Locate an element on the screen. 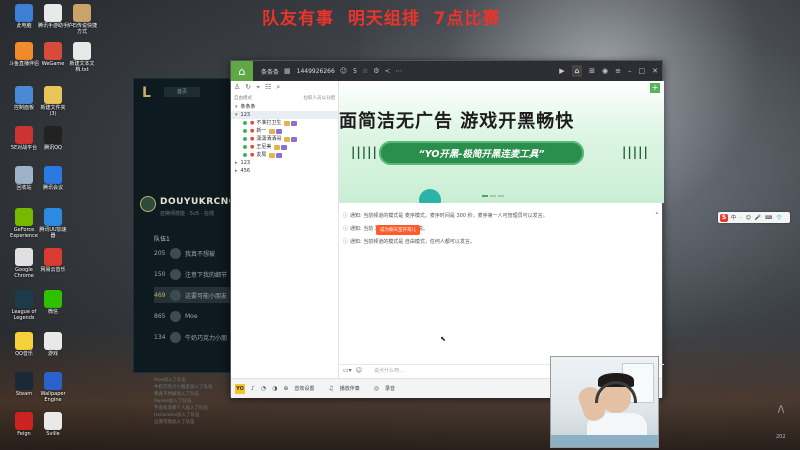  desktop-icon: 回收站 is located at coordinates (24, 178).